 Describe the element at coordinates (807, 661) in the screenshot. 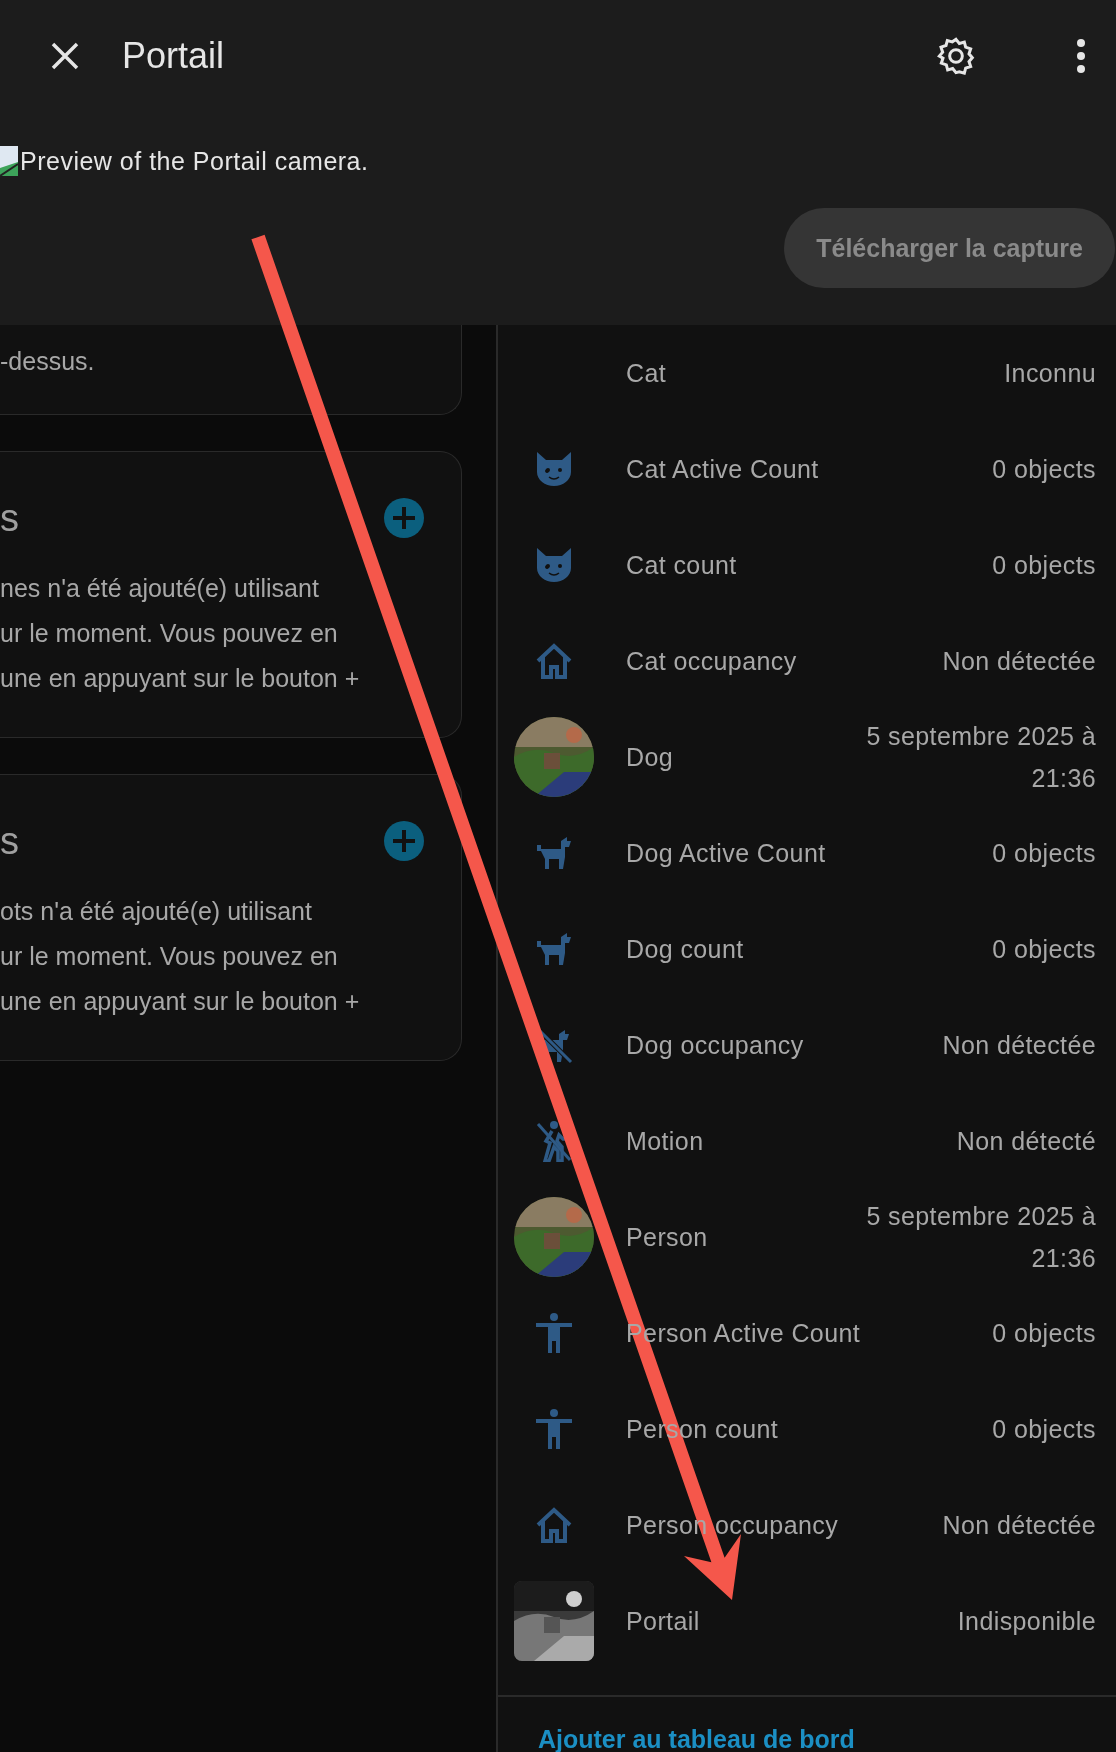

I see `entity-row: Cat occupancy Non détectée` at that location.